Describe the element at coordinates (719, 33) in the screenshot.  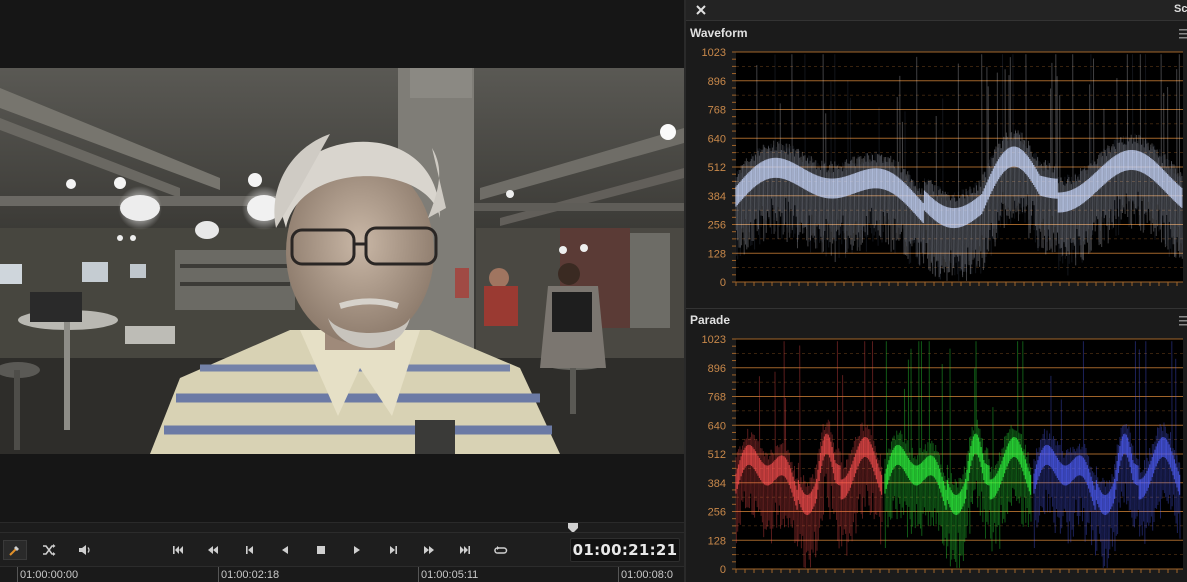
I see `waveform-title: Waveform` at that location.